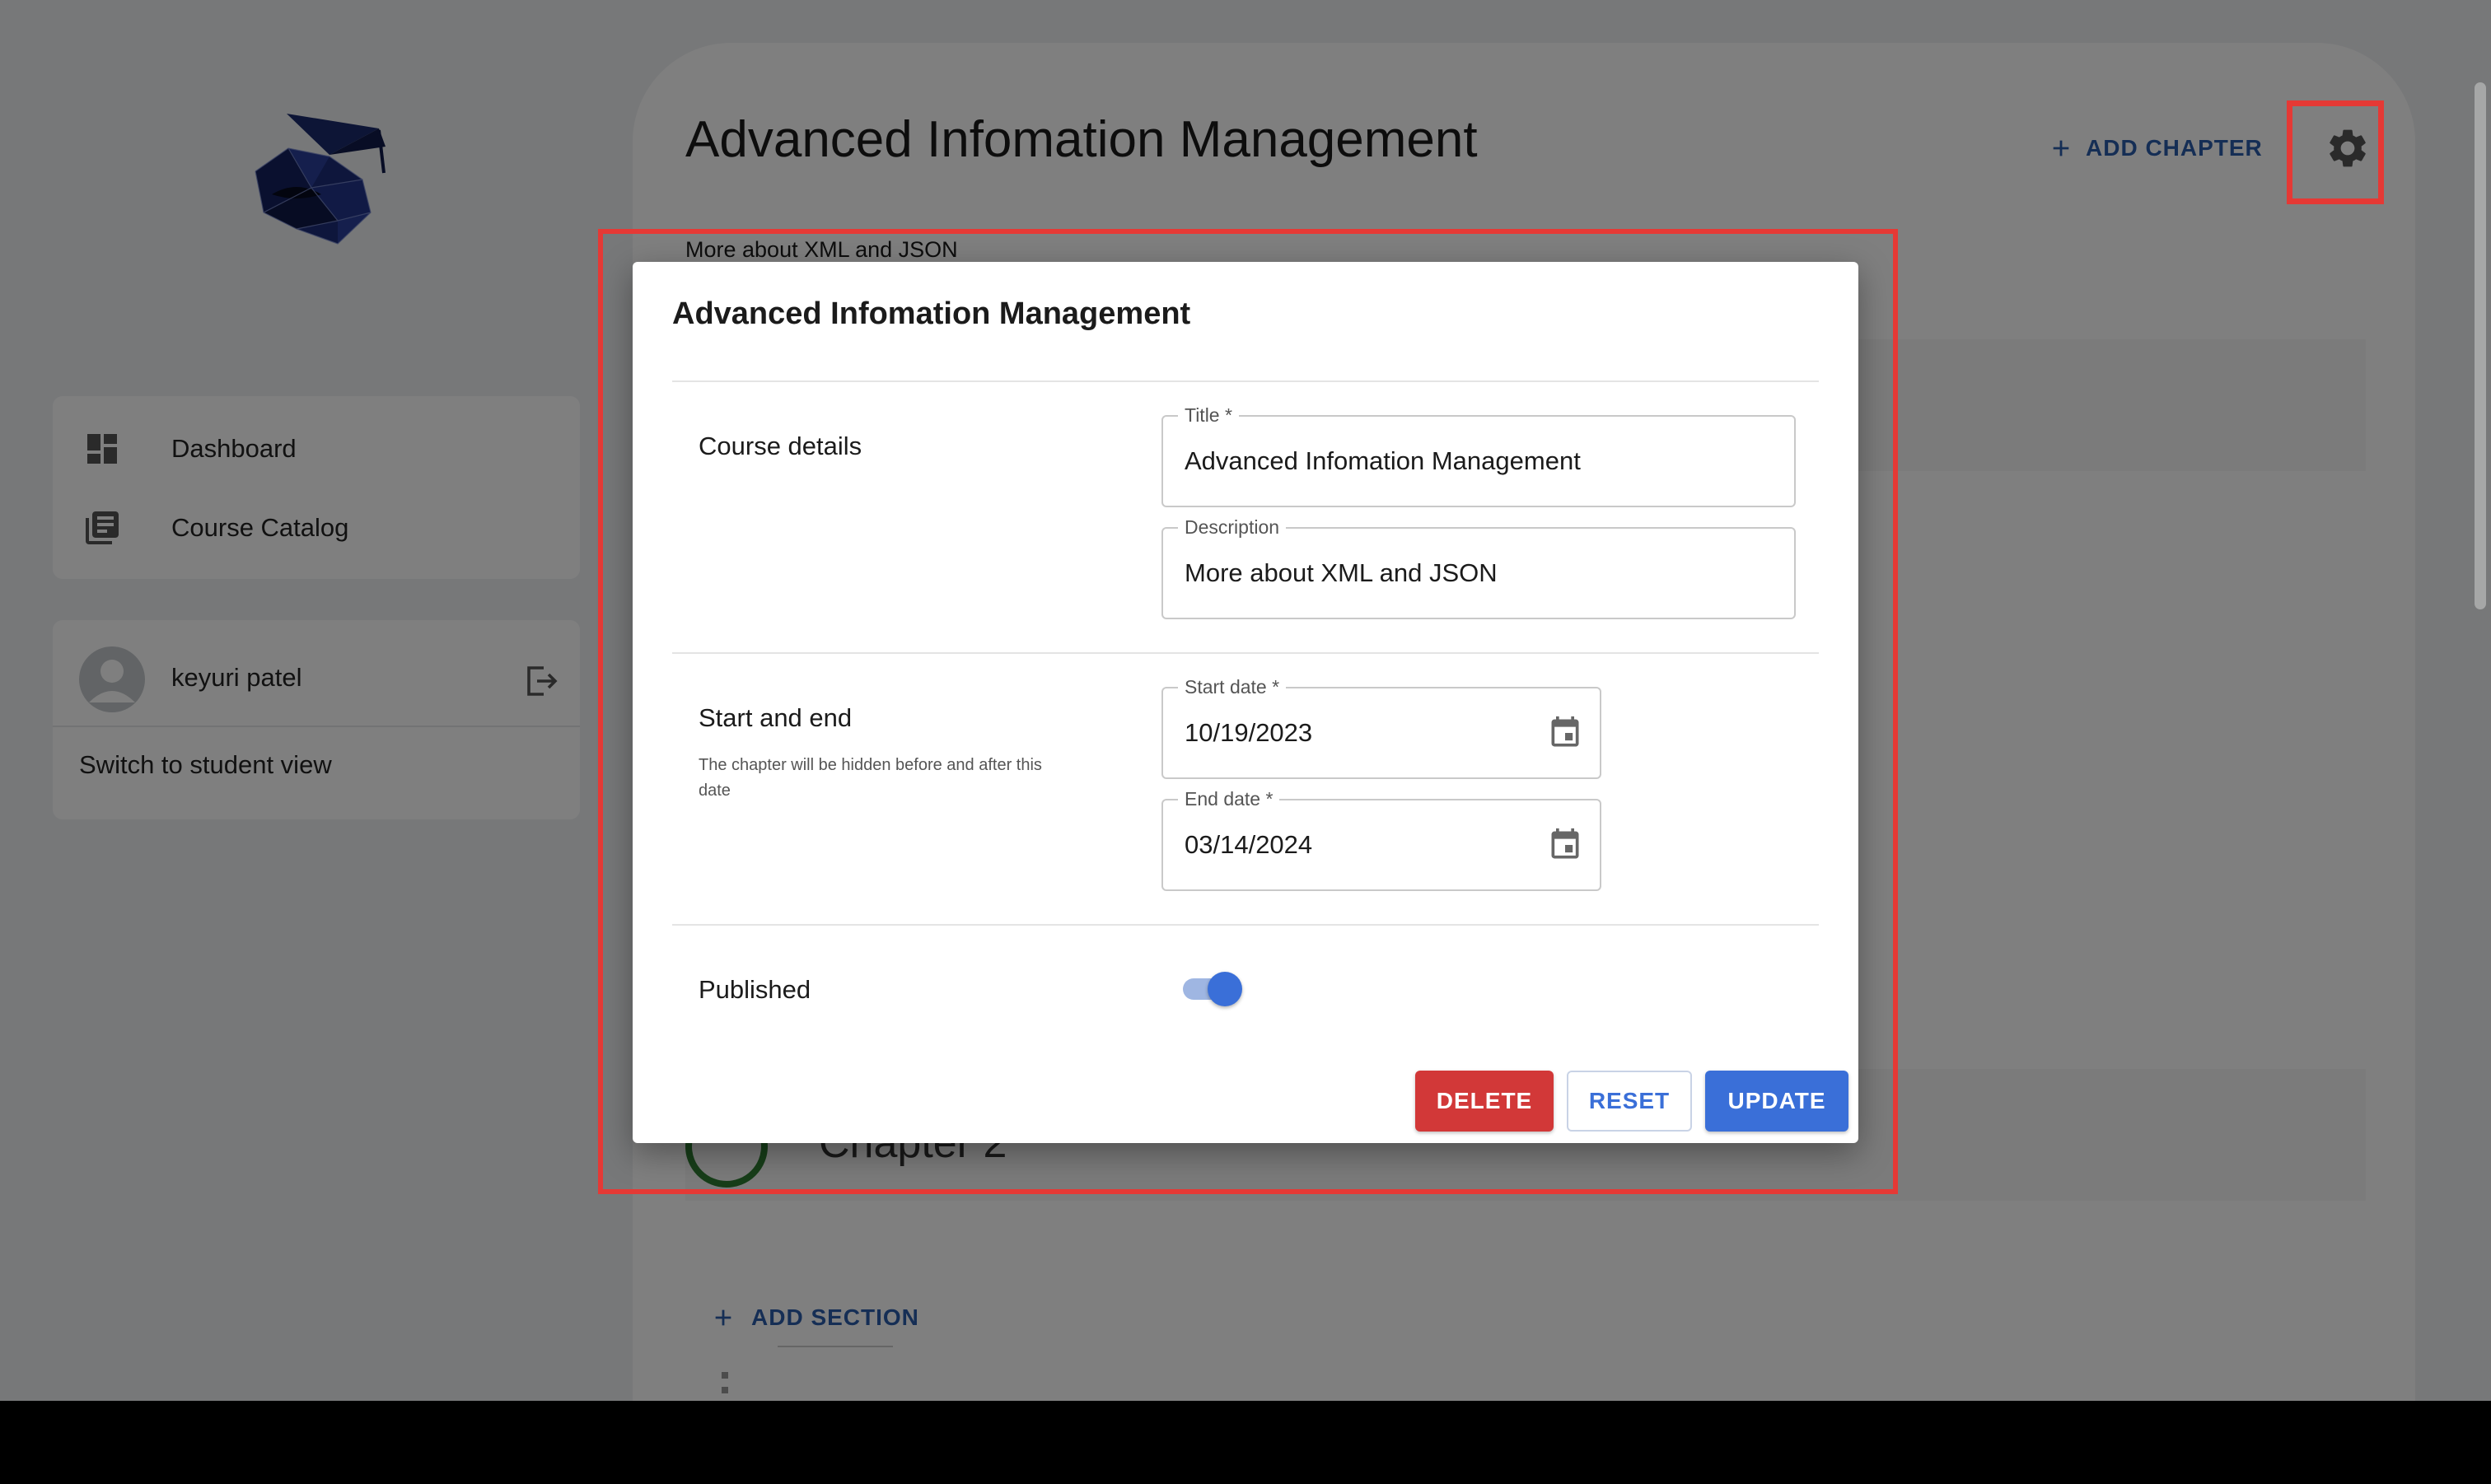  I want to click on bottom-bar, so click(1245, 1442).